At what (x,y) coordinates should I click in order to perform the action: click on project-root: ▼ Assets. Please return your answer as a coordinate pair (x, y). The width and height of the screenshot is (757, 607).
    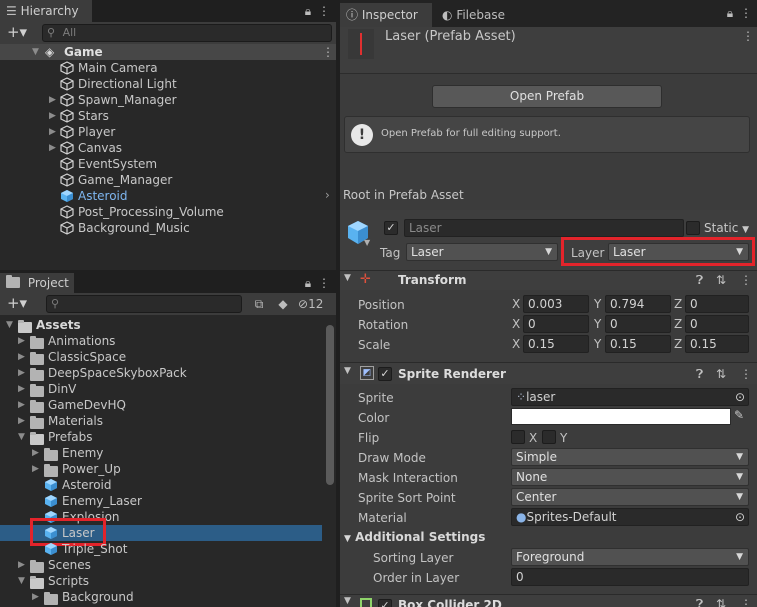
    Looking at the image, I should click on (161, 325).